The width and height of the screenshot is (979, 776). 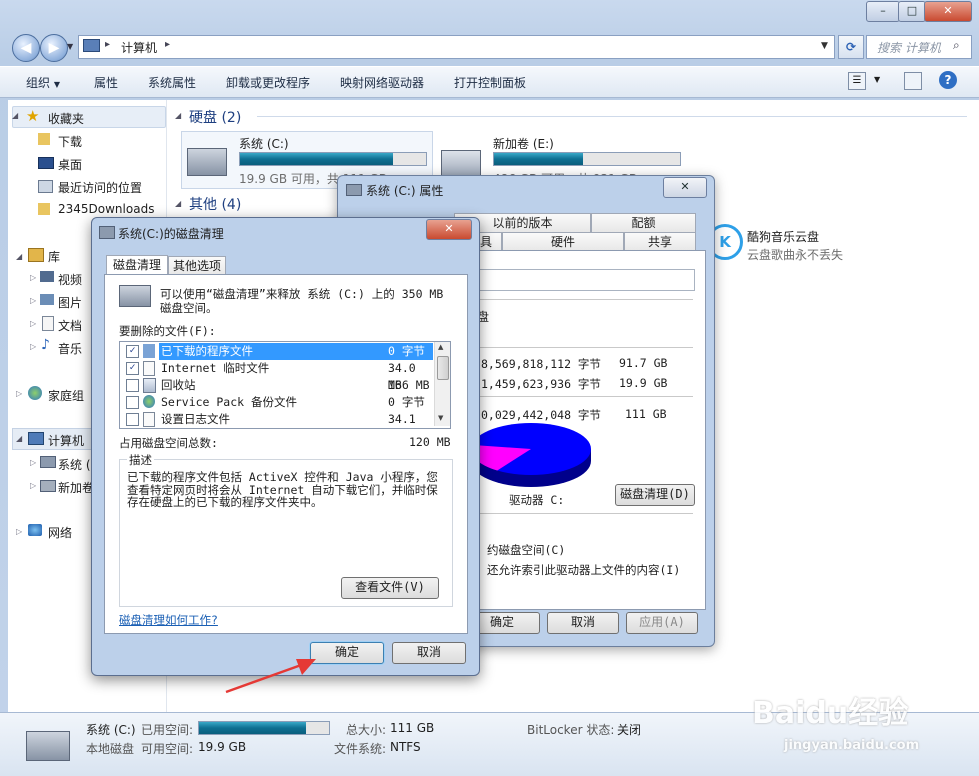 What do you see at coordinates (583, 623) in the screenshot?
I see `properties-cancel-button: 取消` at bounding box center [583, 623].